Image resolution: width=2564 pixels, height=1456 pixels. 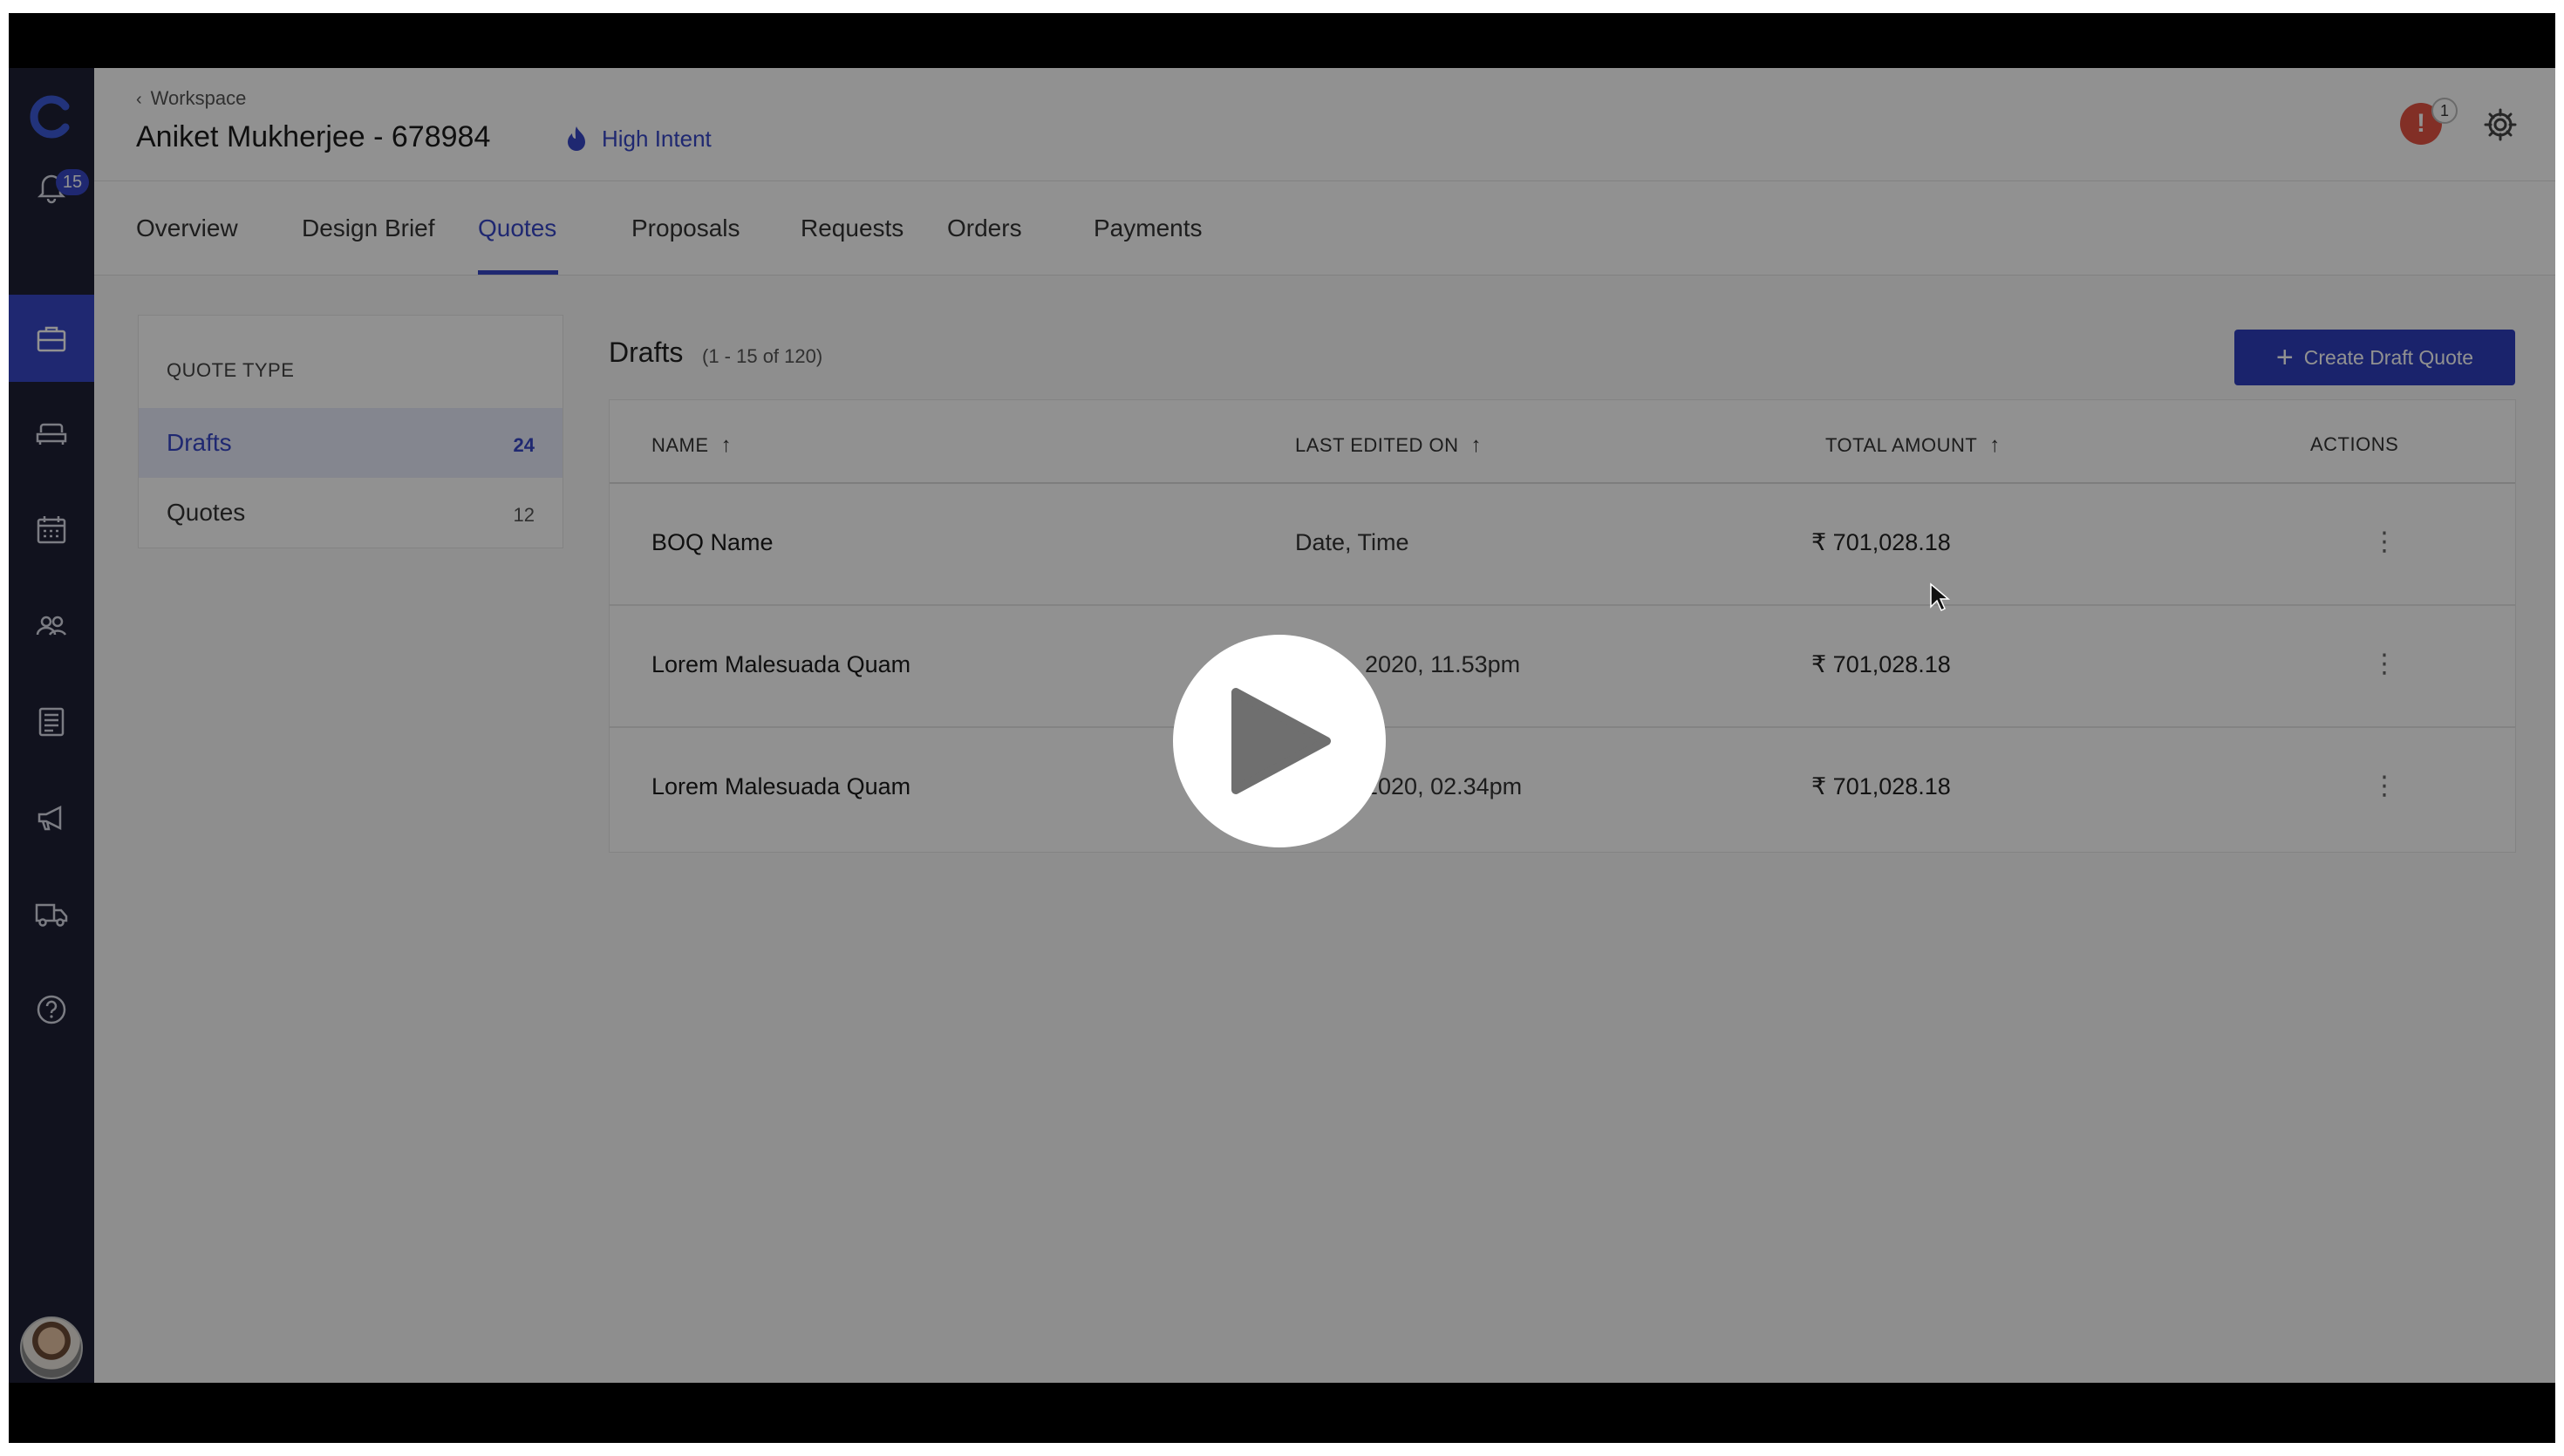 I want to click on play-icon, so click(x=1281, y=741).